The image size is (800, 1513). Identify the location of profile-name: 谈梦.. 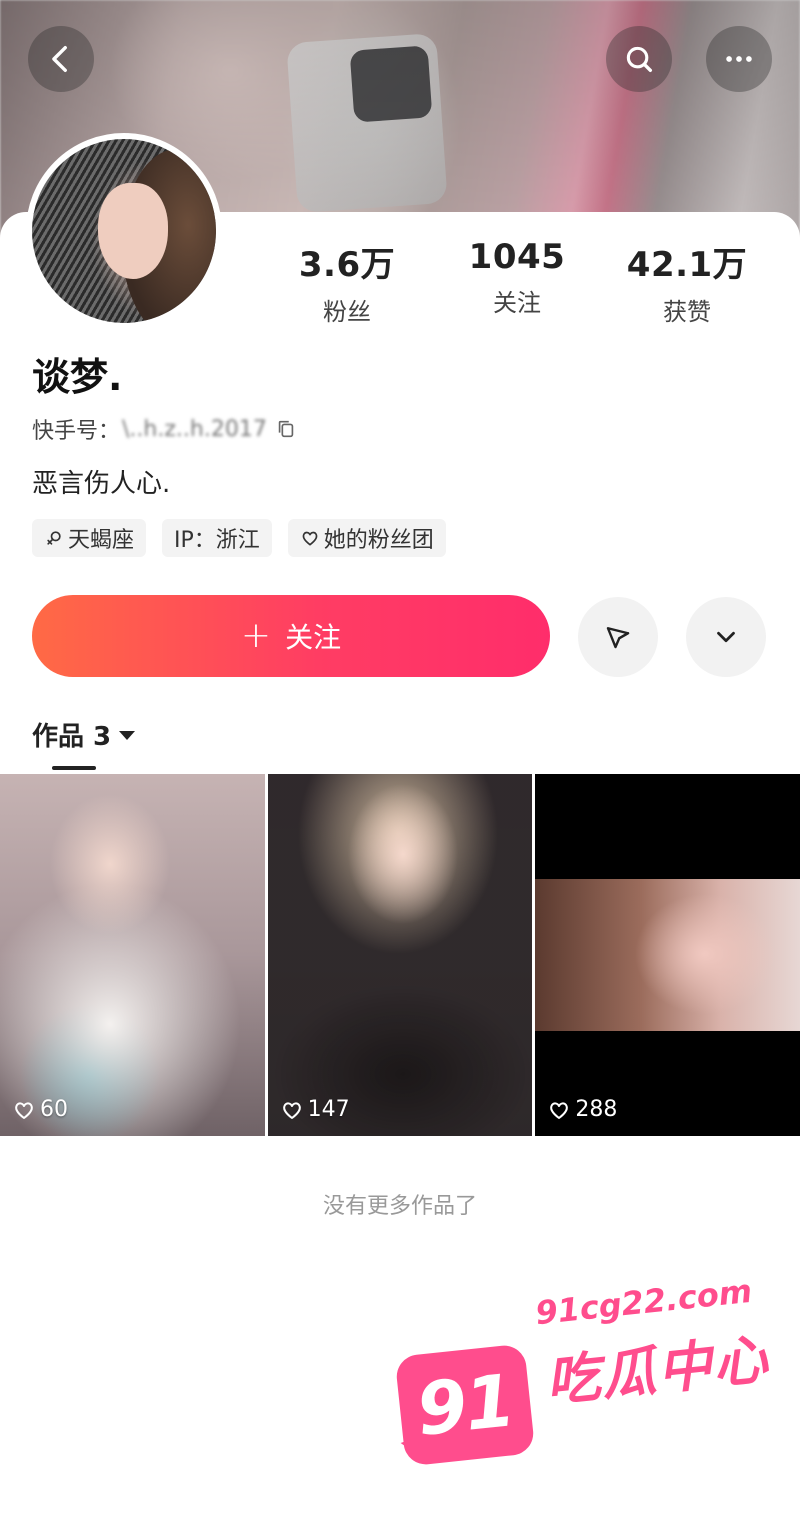
(77, 377).